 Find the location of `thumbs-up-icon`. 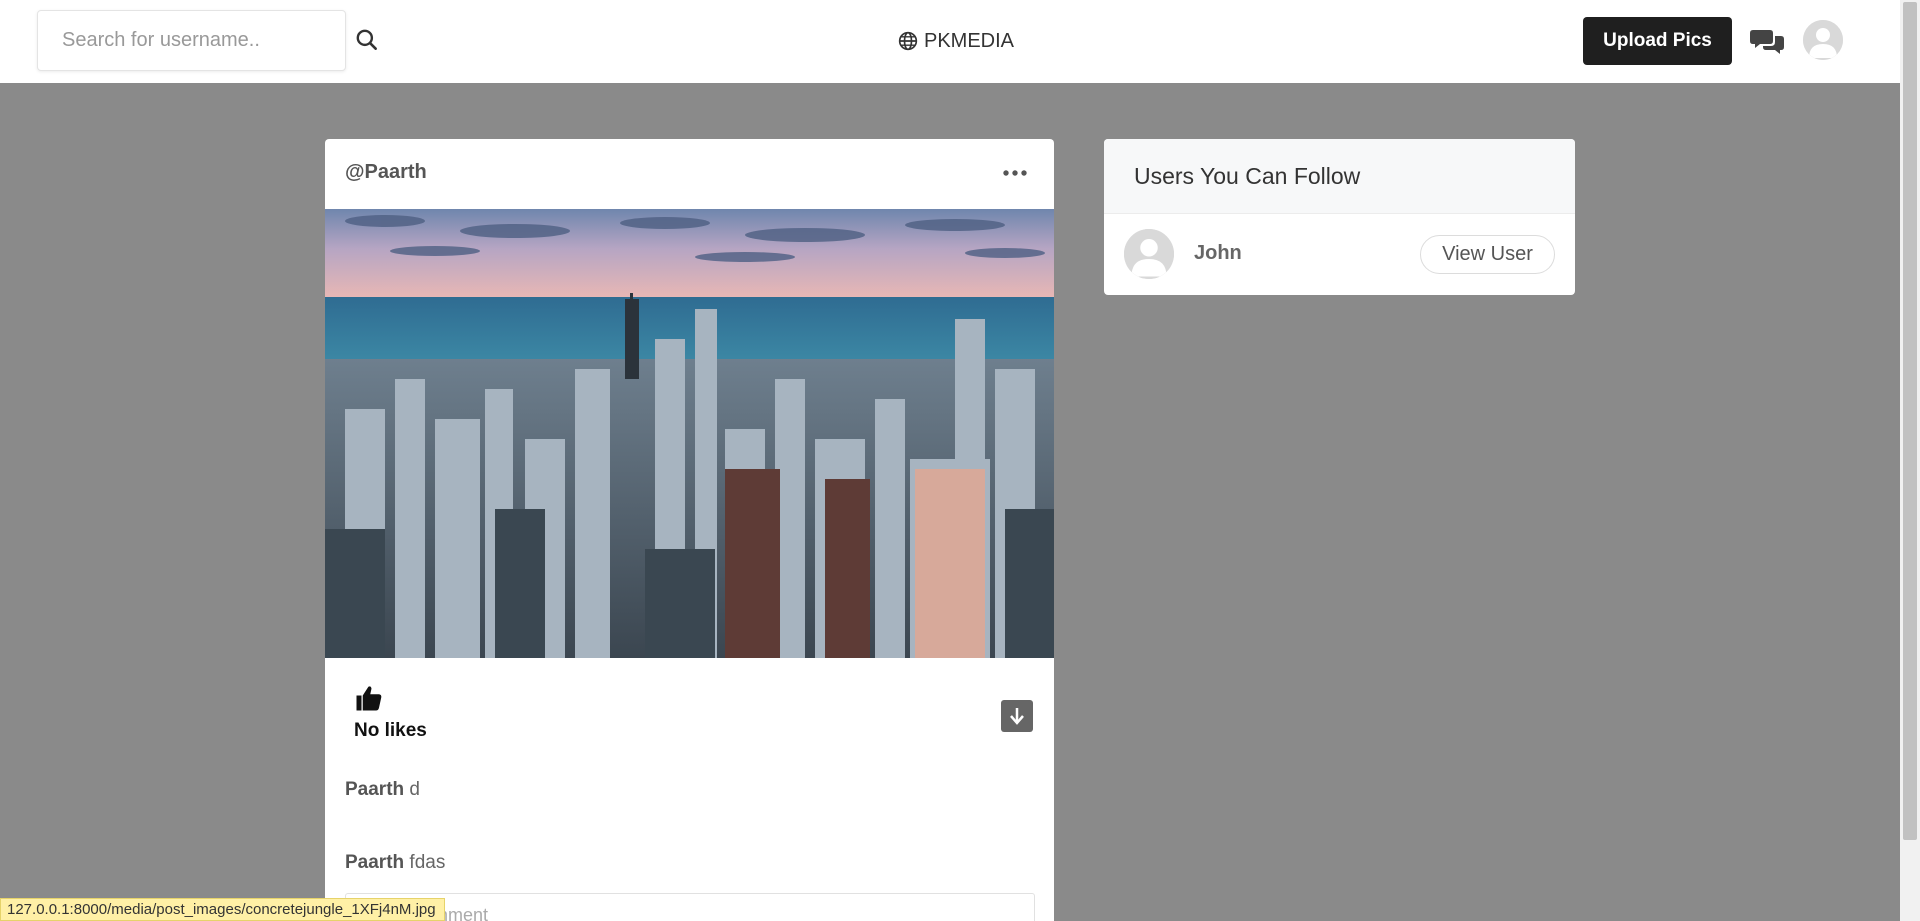

thumbs-up-icon is located at coordinates (369, 698).